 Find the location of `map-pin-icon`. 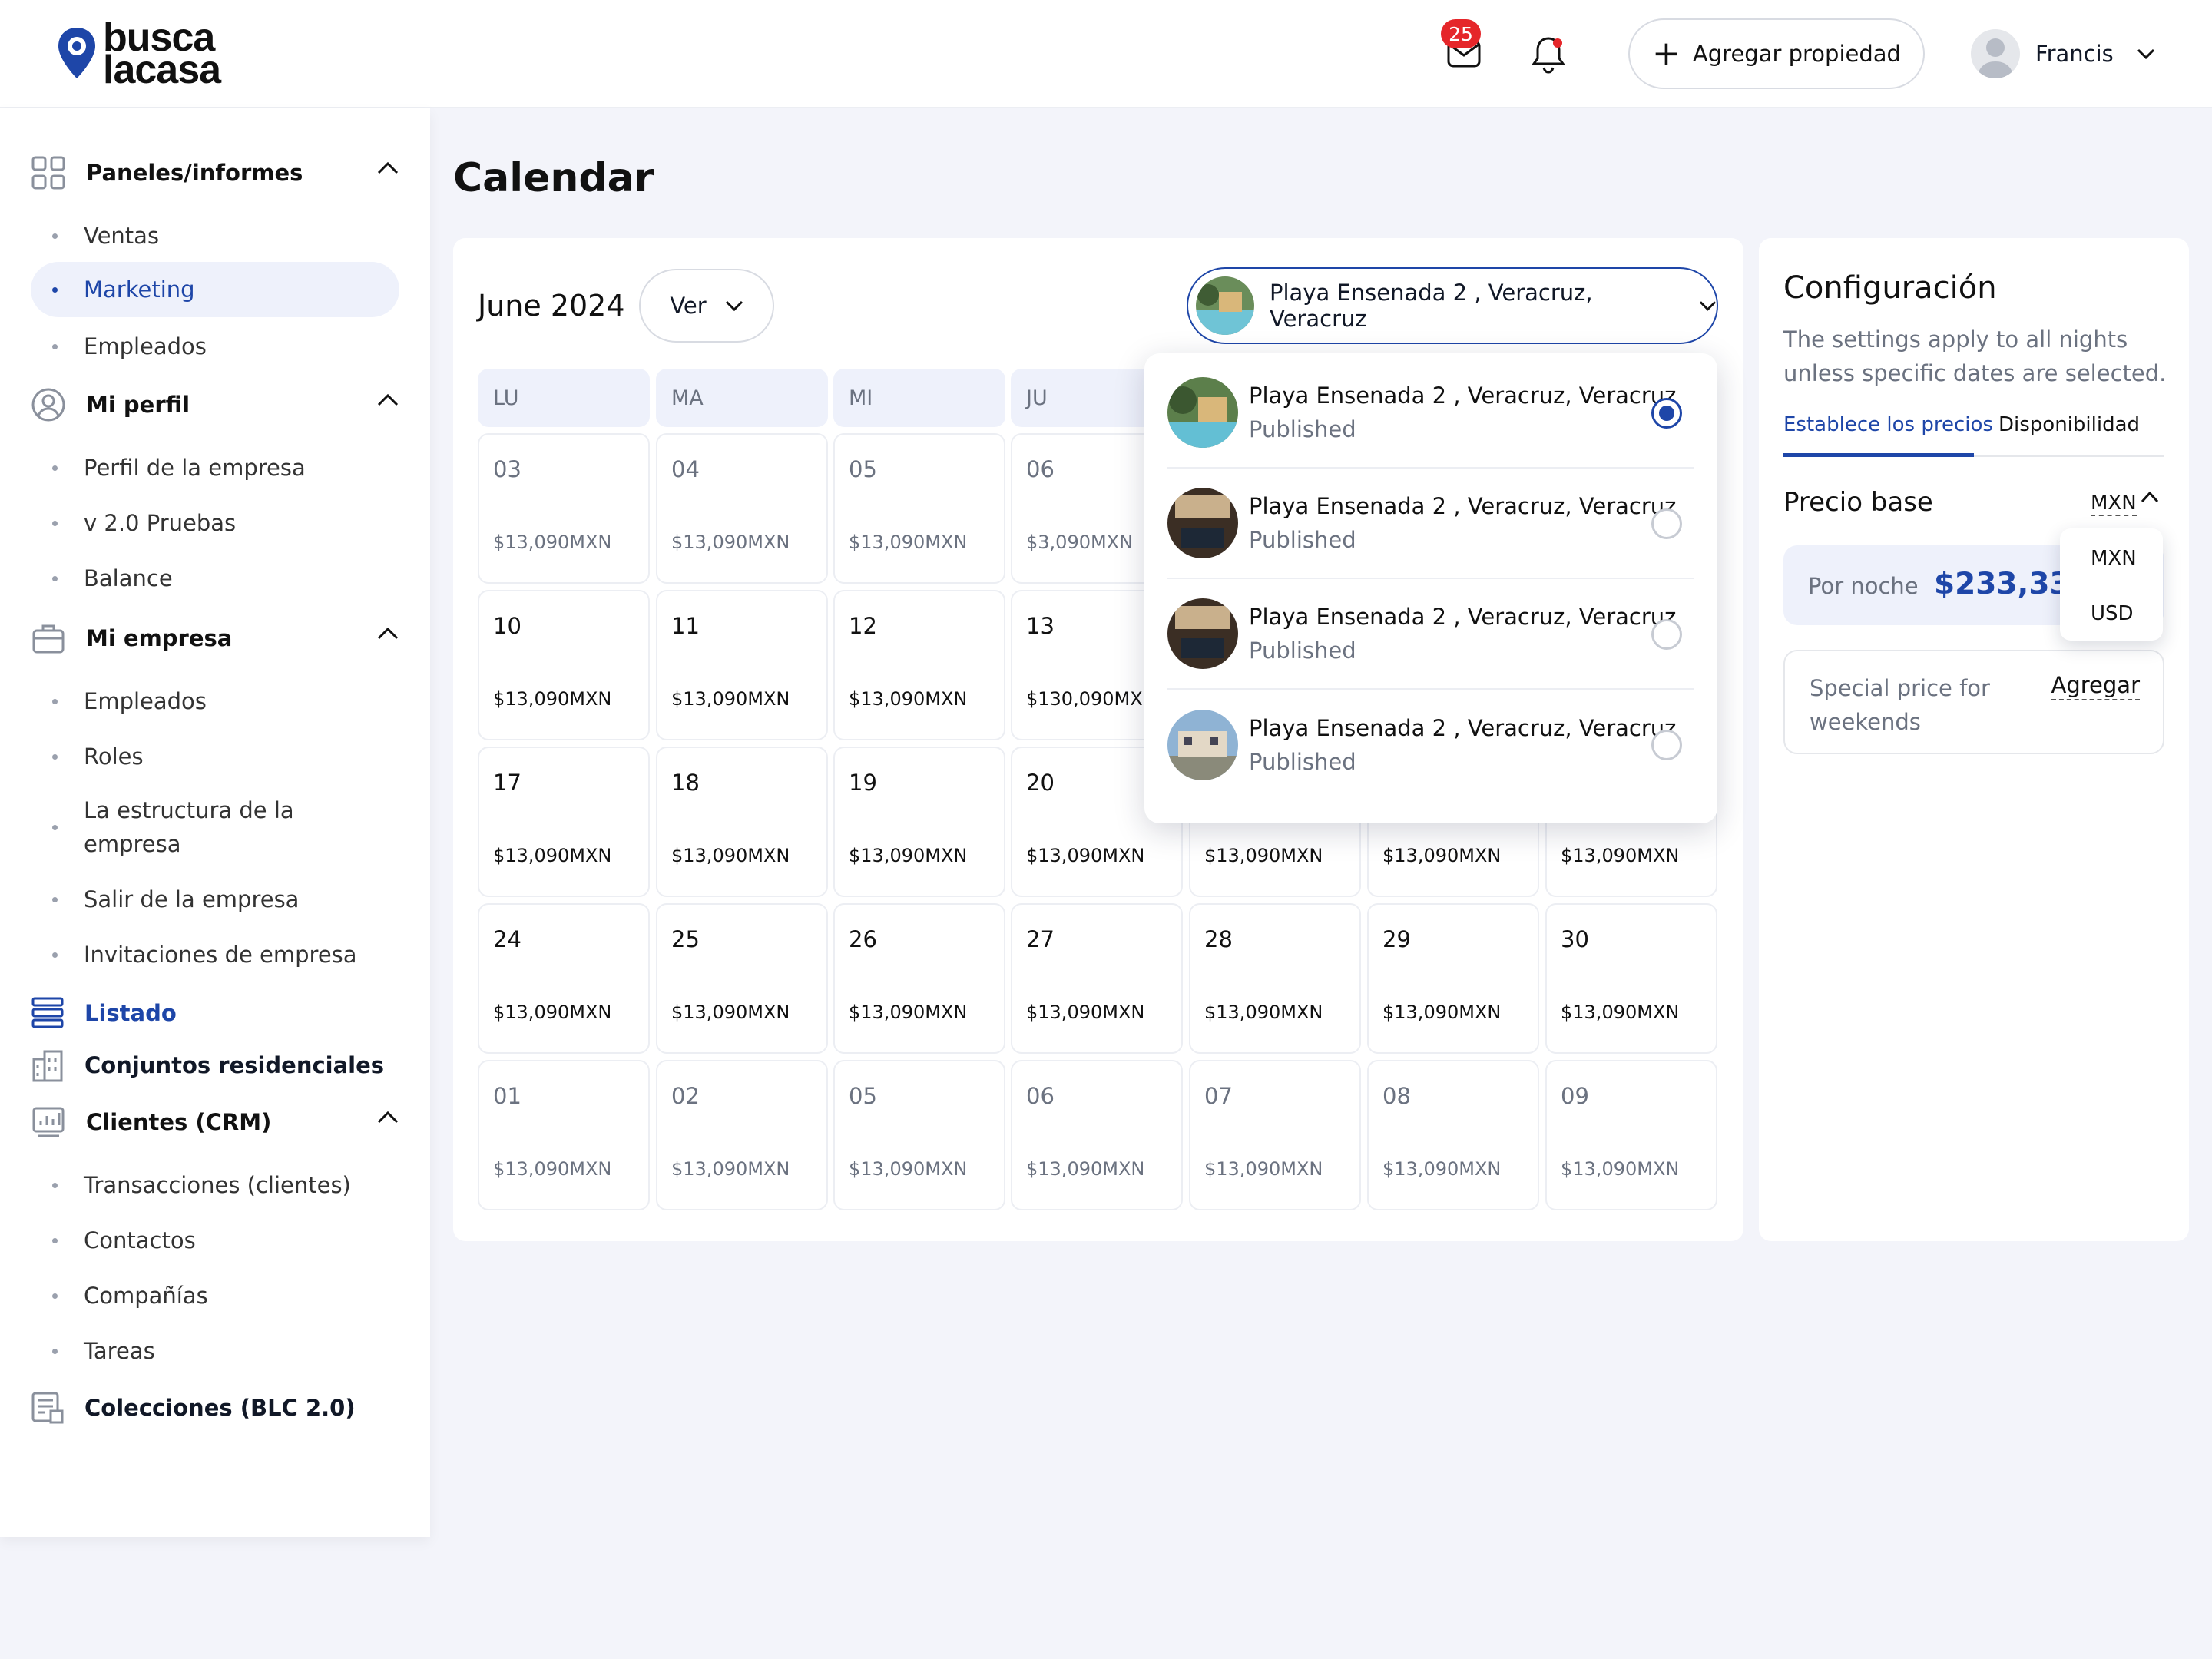

map-pin-icon is located at coordinates (76, 53).